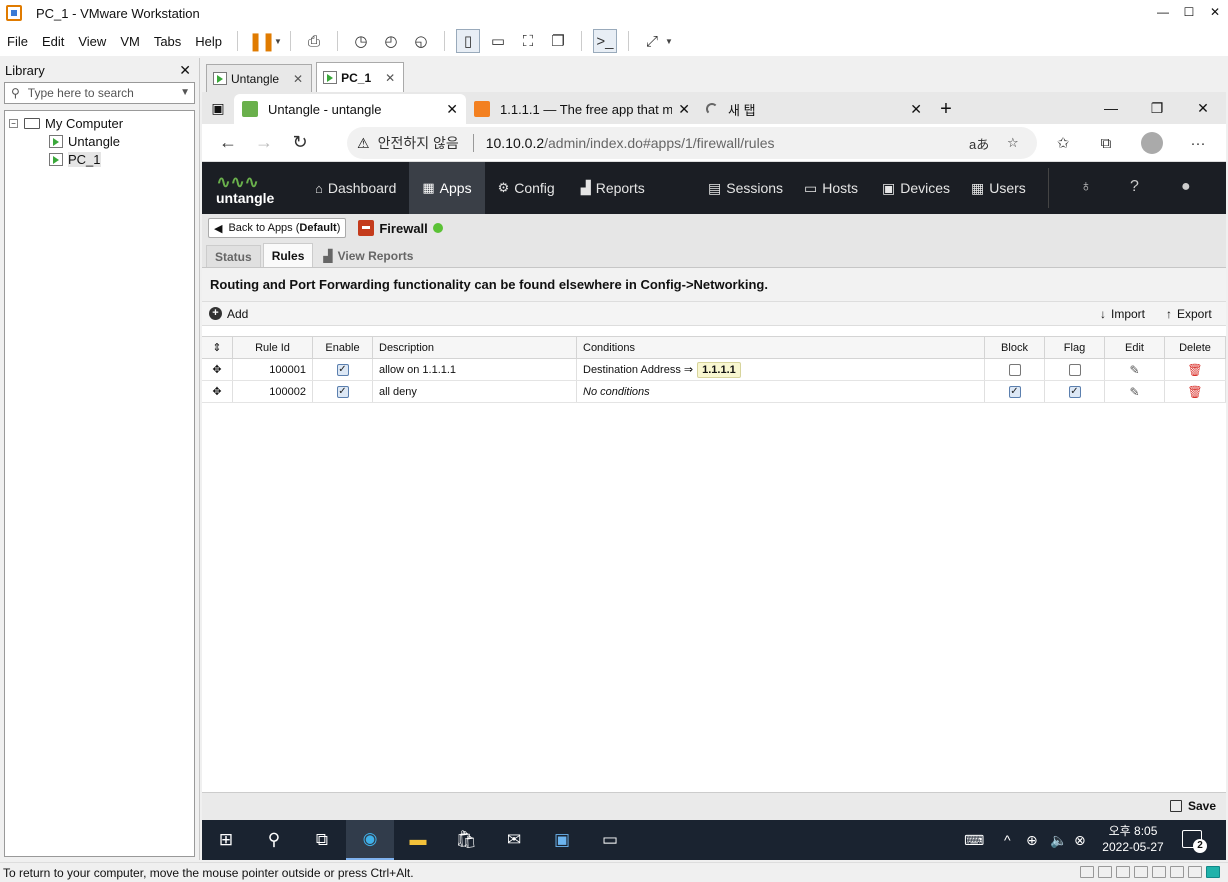 This screenshot has height=882, width=1228. What do you see at coordinates (264, 143) in the screenshot?
I see `forward-arrow-icon: →` at bounding box center [264, 143].